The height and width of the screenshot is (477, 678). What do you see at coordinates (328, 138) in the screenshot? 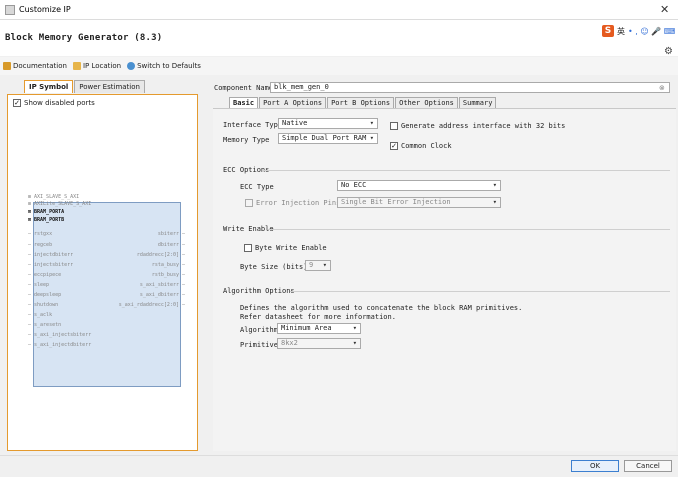
I see `memory-type-select: Simple Dual Port RAM` at bounding box center [328, 138].